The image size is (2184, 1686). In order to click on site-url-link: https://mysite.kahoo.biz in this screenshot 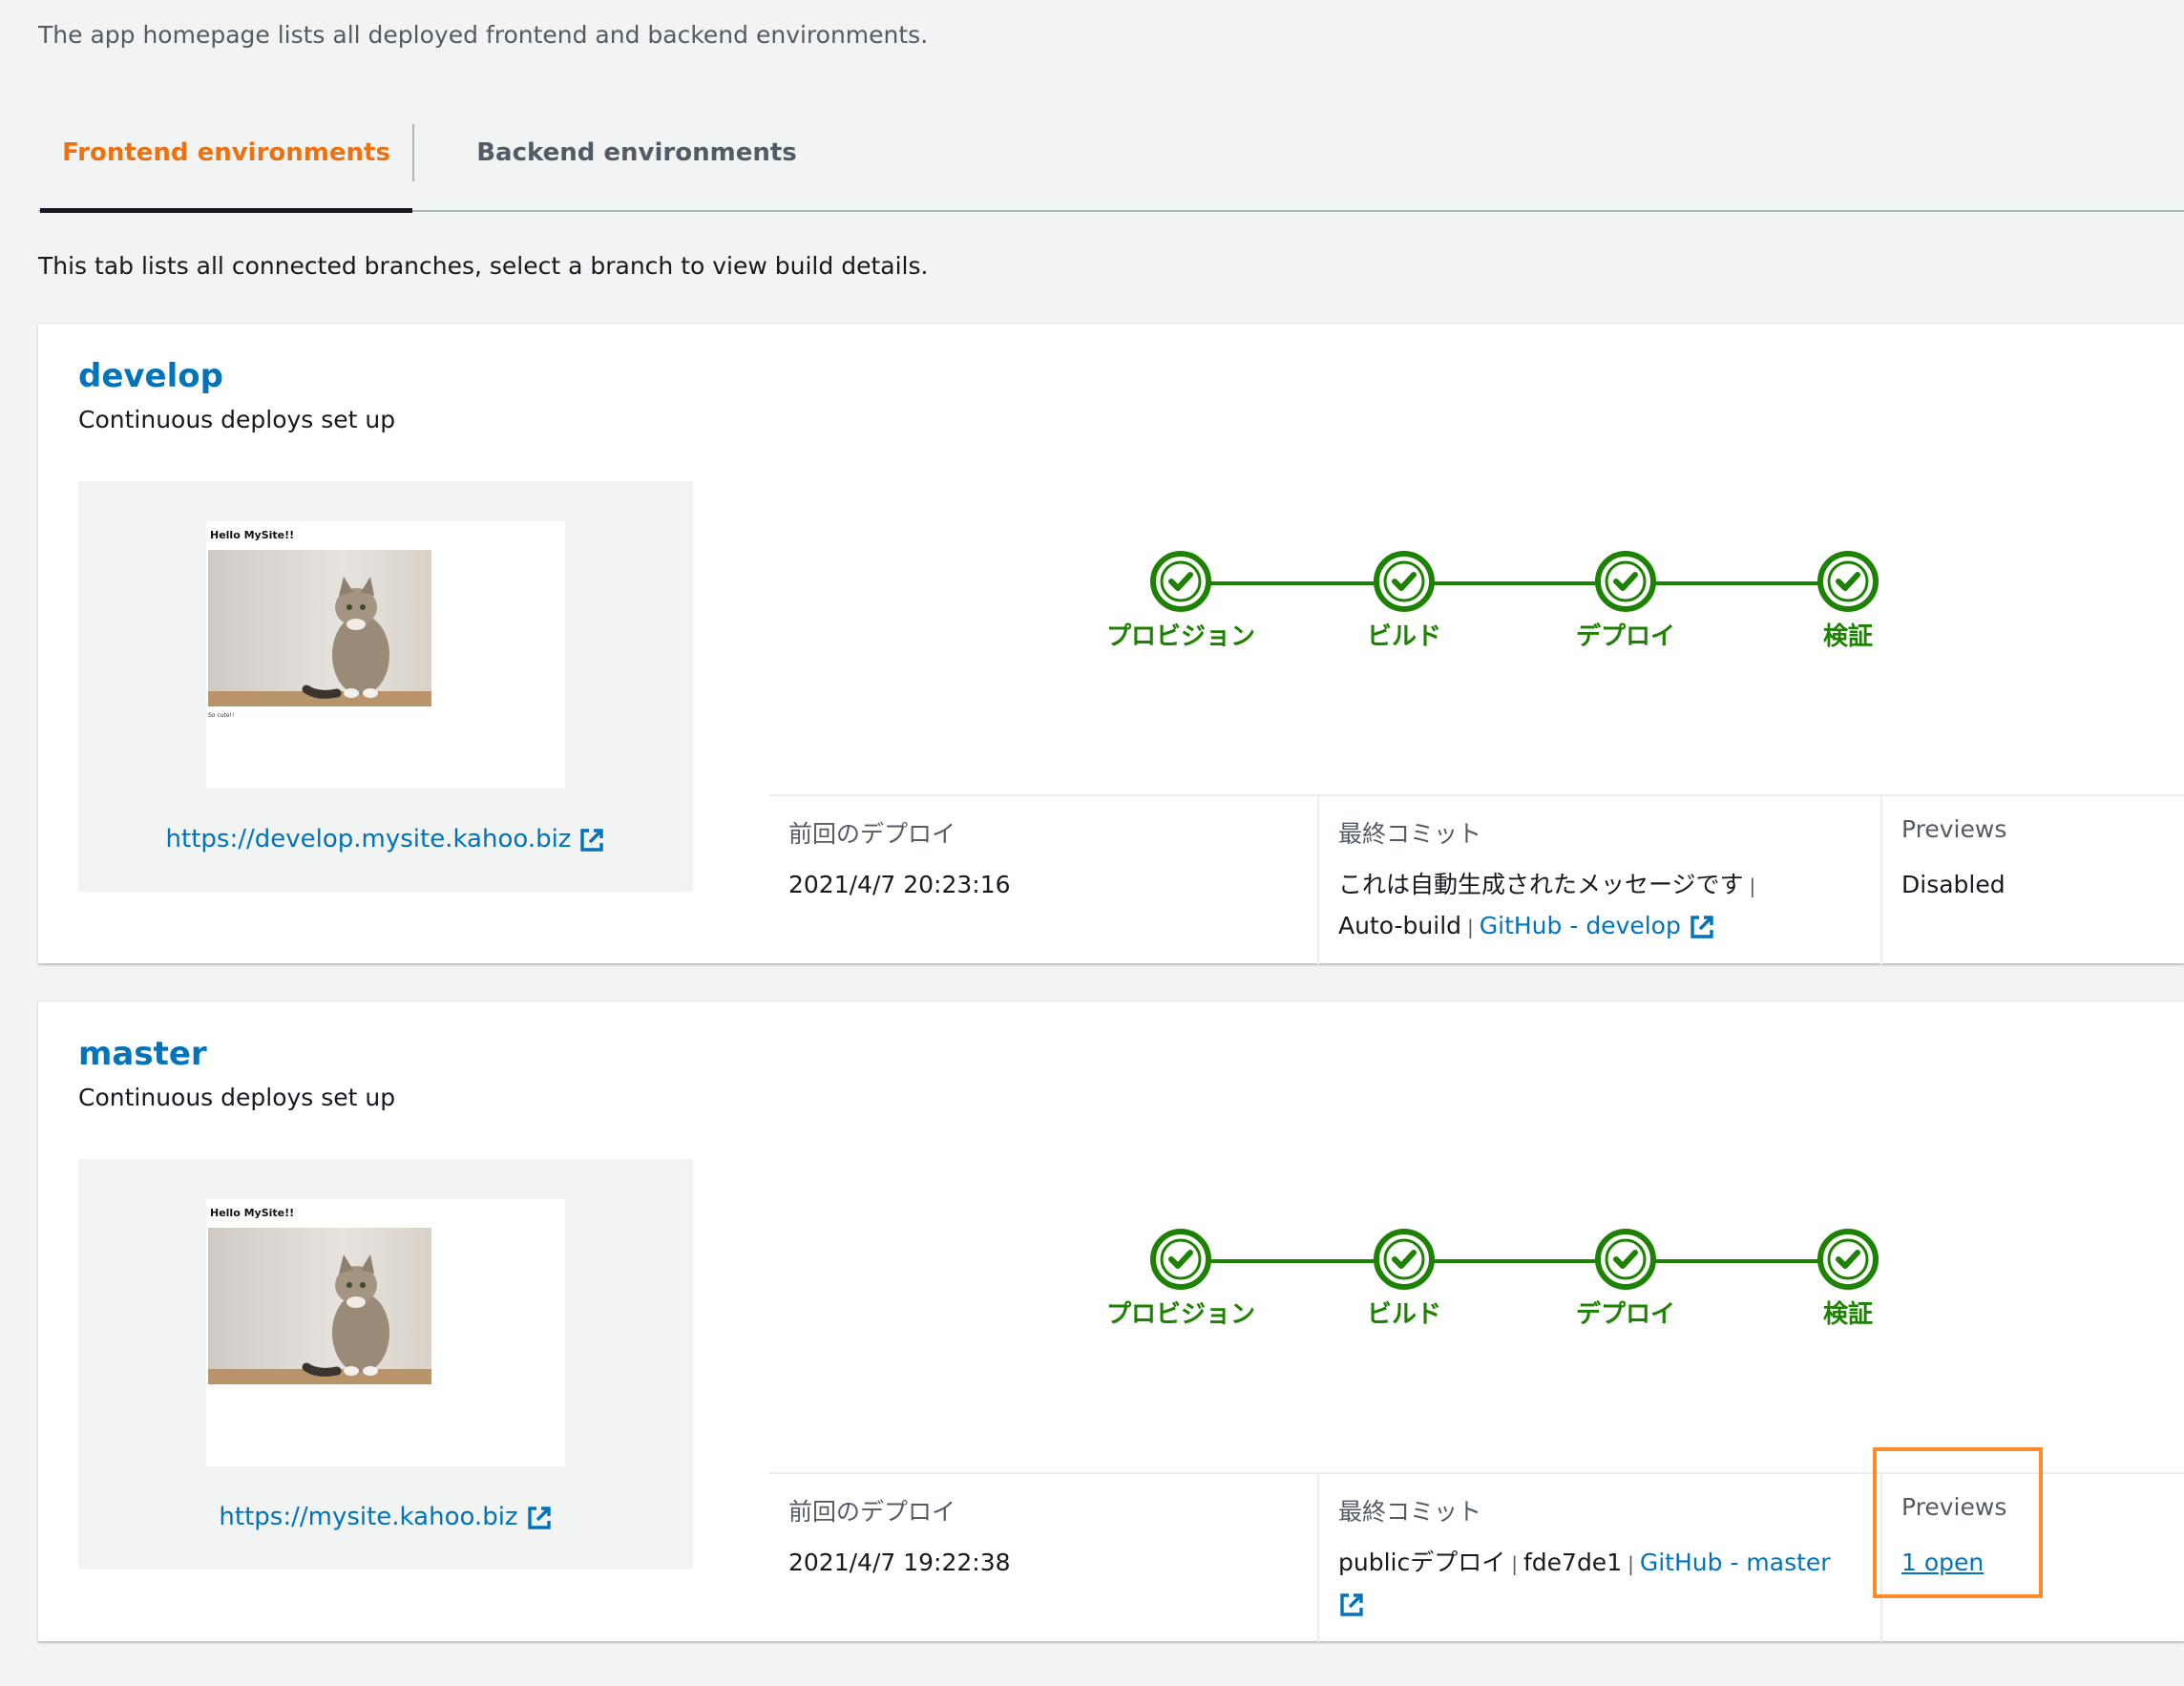, I will do `click(386, 1517)`.